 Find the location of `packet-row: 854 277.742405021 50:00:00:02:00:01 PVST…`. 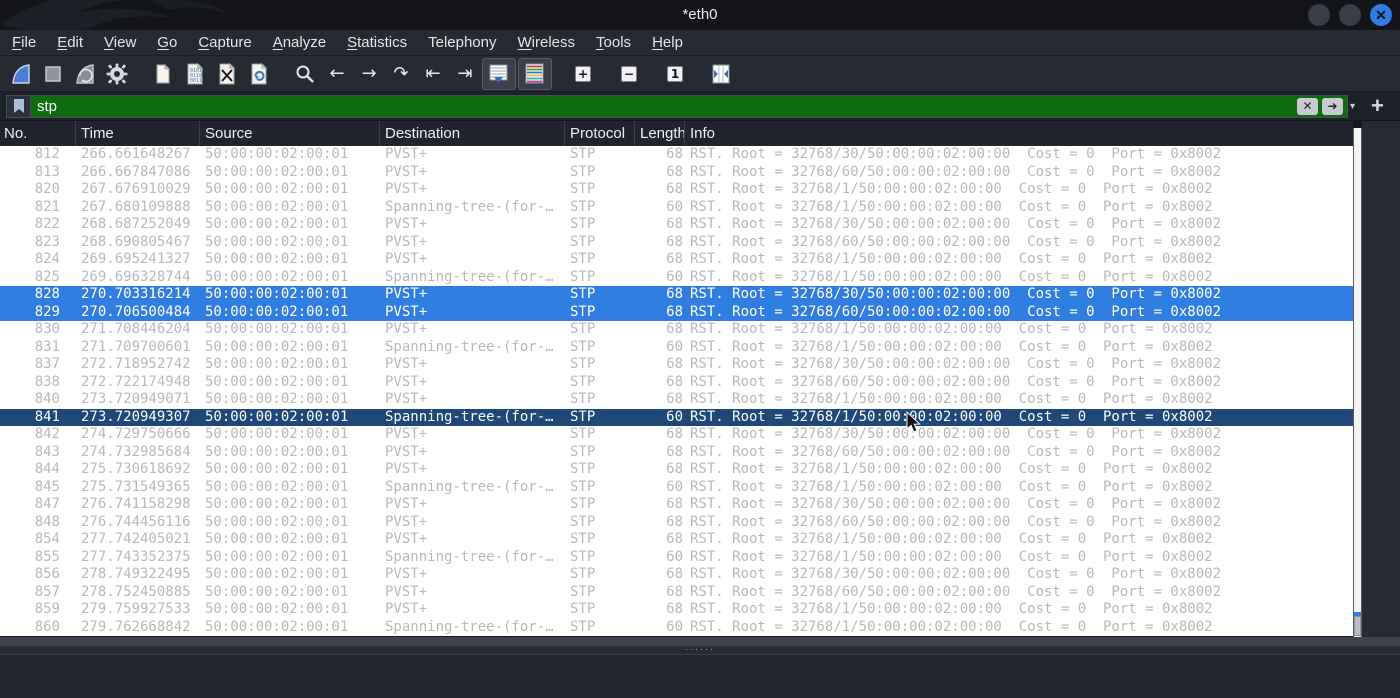

packet-row: 854 277.742405021 50:00:00:02:00:01 PVST… is located at coordinates (676, 540).